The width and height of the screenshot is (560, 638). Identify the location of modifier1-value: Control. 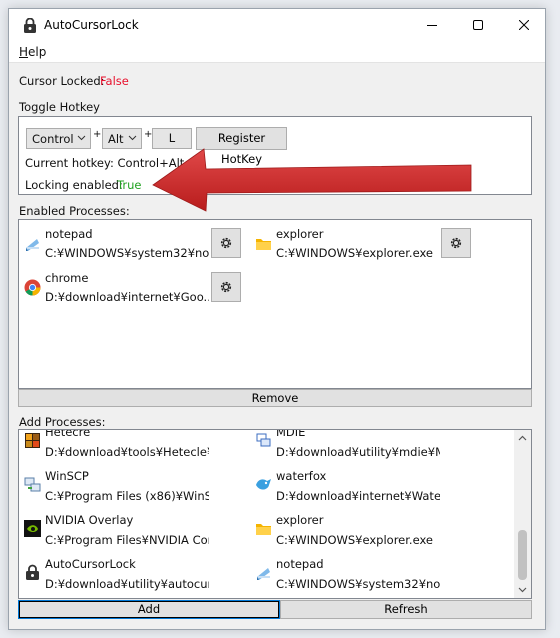
(53, 138).